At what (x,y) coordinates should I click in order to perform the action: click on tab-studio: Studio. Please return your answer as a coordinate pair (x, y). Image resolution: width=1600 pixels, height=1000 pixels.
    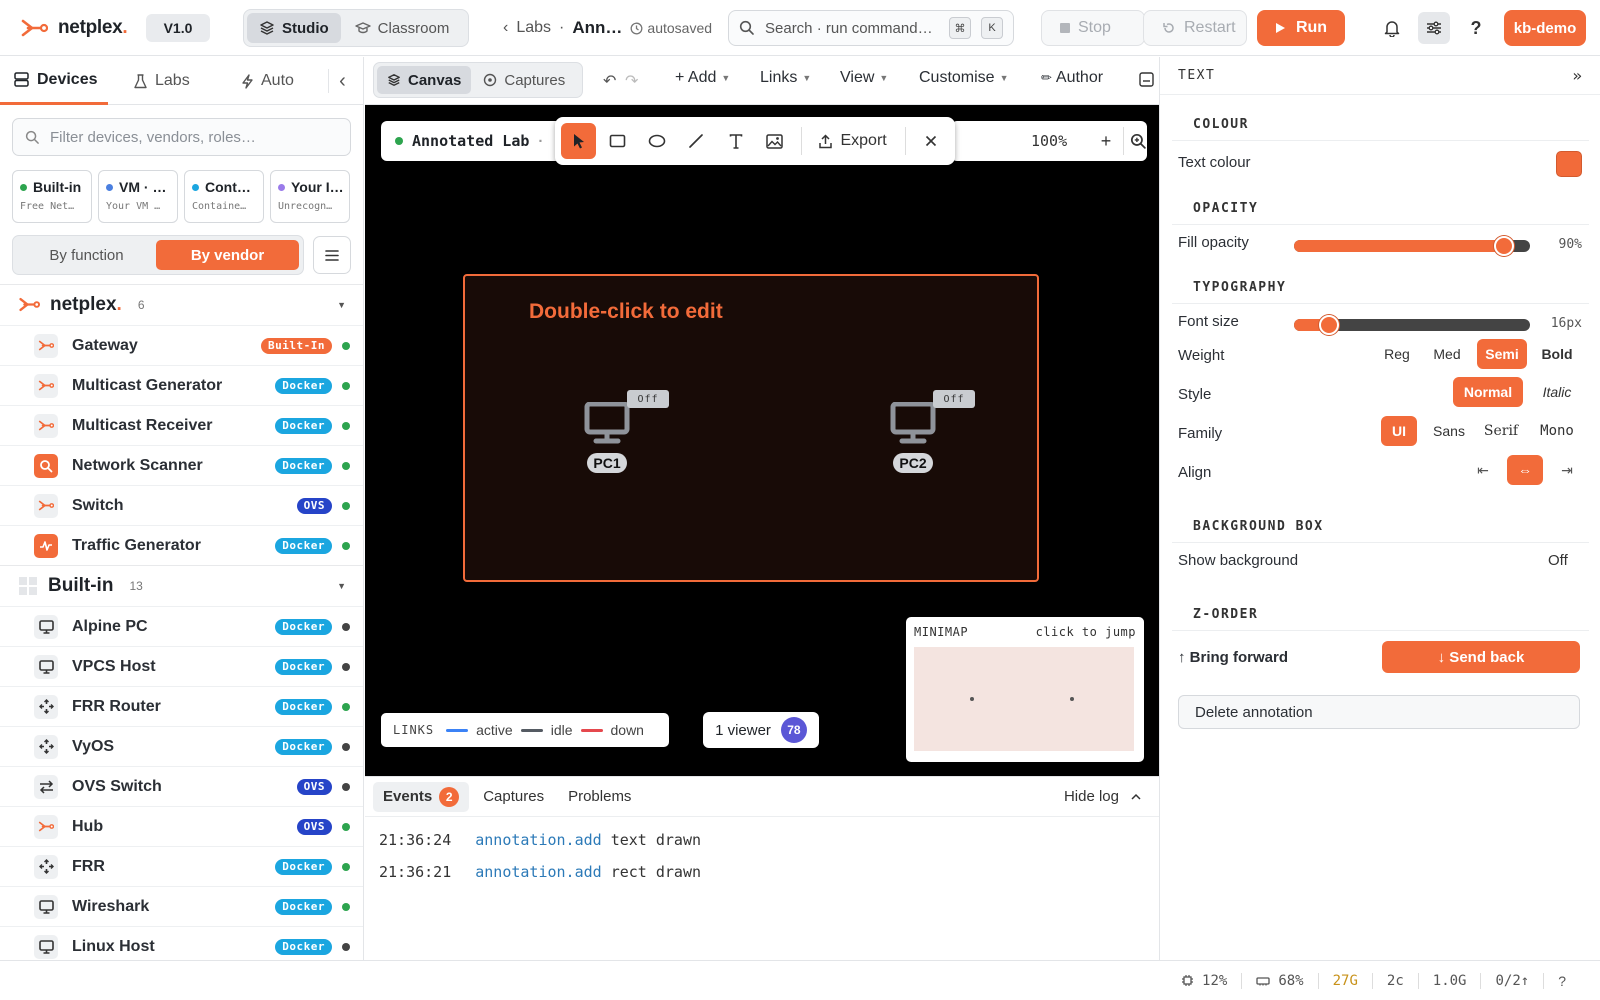
    Looking at the image, I should click on (294, 28).